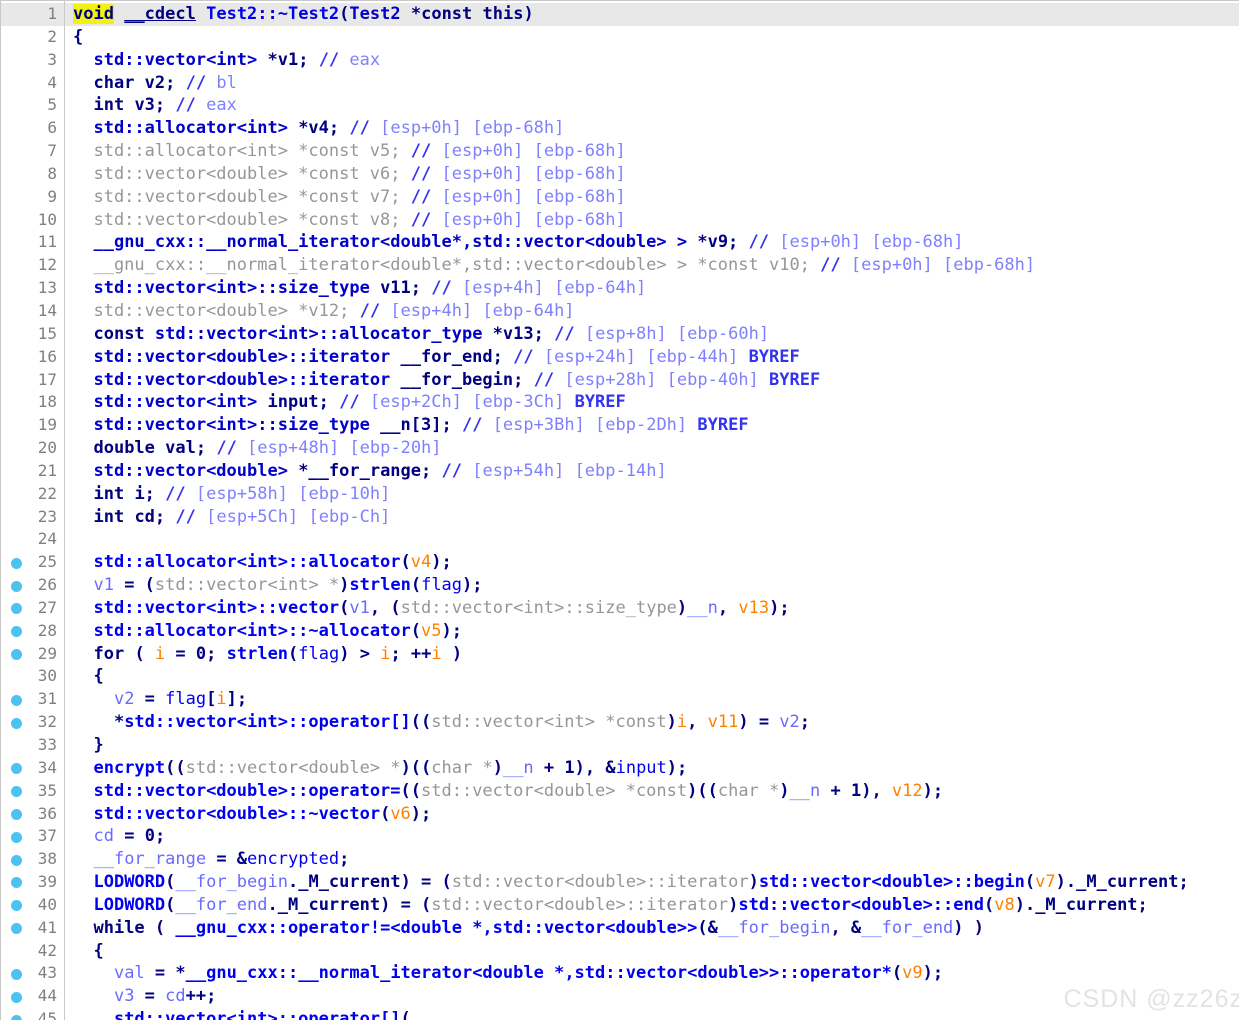  What do you see at coordinates (641, 356) in the screenshot?
I see `token: [esp+24h] [ebp-44h]` at bounding box center [641, 356].